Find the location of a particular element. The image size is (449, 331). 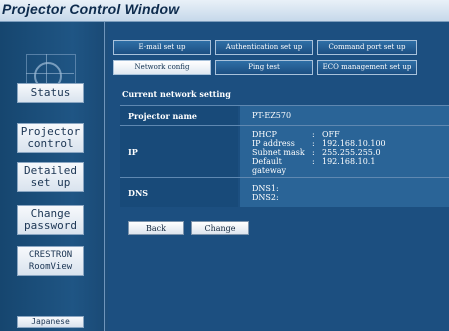

sidebar-item-status: Status is located at coordinates (50, 93).